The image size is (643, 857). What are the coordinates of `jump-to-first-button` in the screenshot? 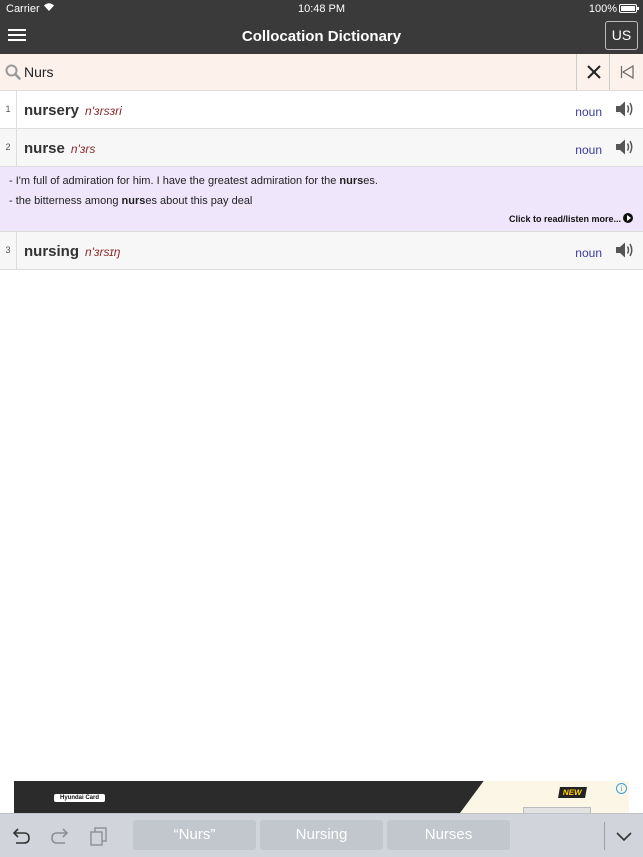 It's located at (626, 72).